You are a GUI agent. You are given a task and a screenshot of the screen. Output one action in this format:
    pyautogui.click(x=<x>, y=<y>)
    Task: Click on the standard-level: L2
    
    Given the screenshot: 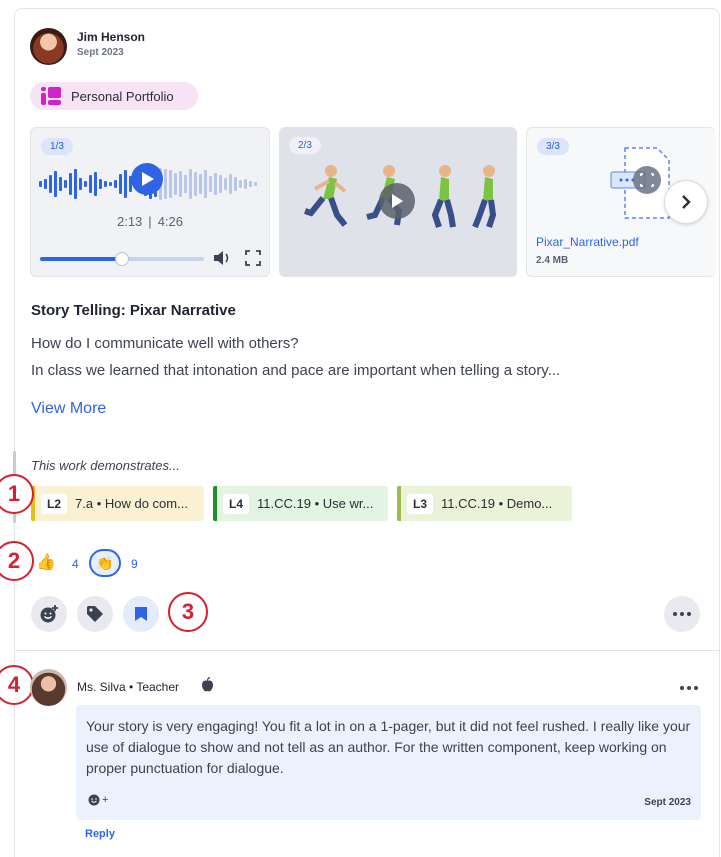 What is the action you would take?
    pyautogui.click(x=54, y=503)
    